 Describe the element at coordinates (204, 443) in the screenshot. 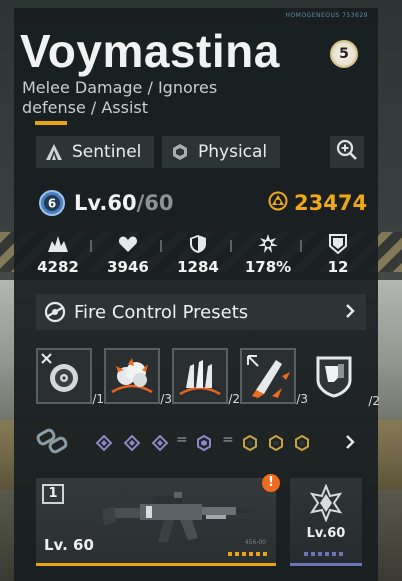

I see `hexagon-gem-icon` at that location.